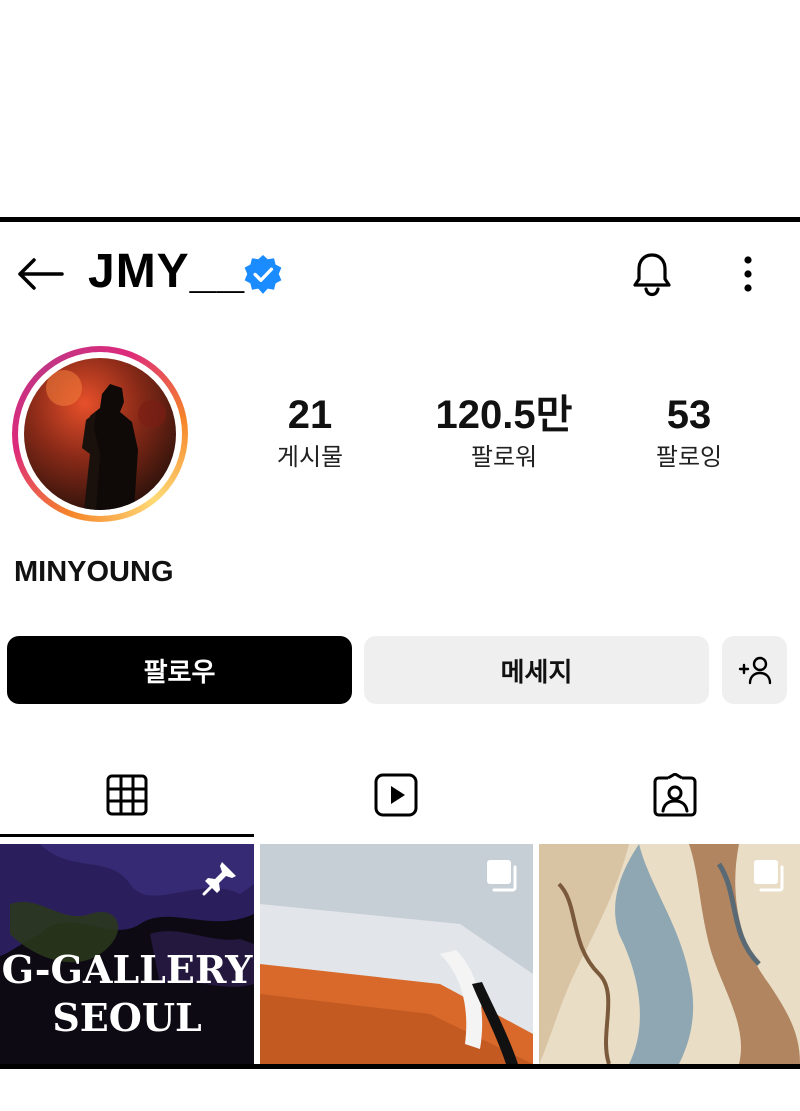 This screenshot has height=1111, width=800. I want to click on message-button: 메세지, so click(536, 670).